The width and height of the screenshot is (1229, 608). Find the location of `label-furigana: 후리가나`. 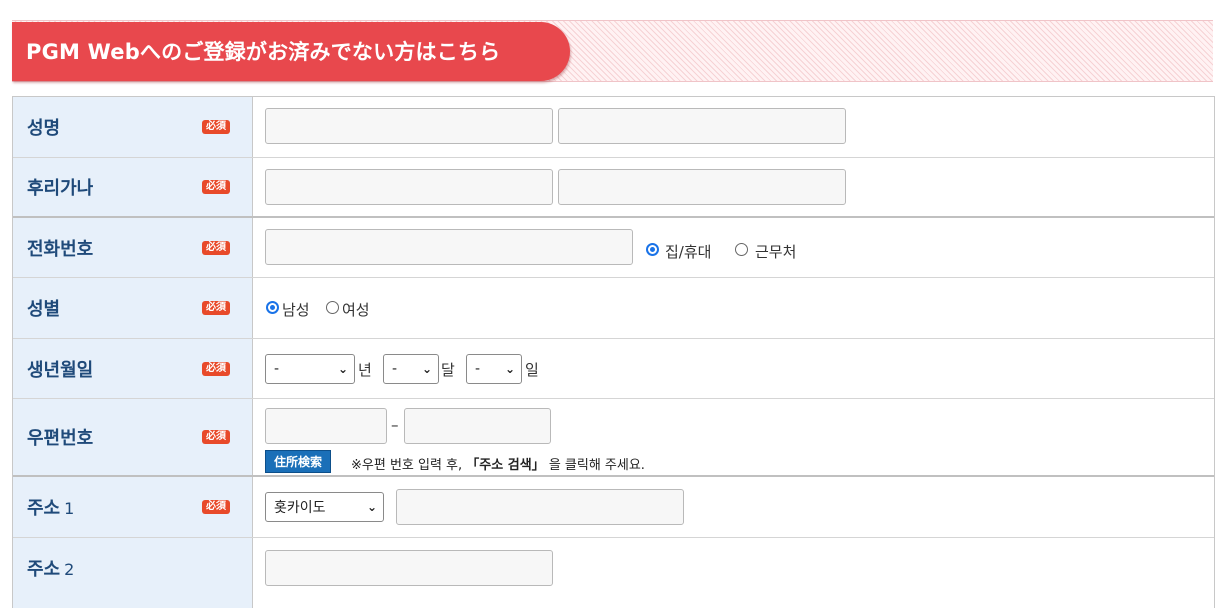

label-furigana: 후리가나 is located at coordinates (60, 188).